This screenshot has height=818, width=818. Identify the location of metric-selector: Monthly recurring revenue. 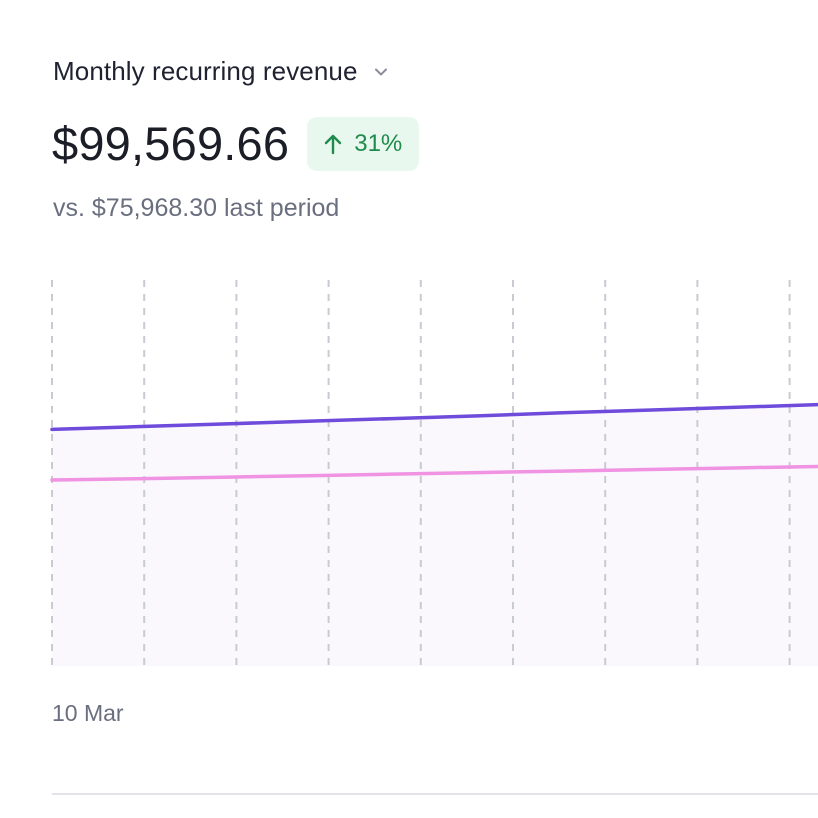
(221, 71).